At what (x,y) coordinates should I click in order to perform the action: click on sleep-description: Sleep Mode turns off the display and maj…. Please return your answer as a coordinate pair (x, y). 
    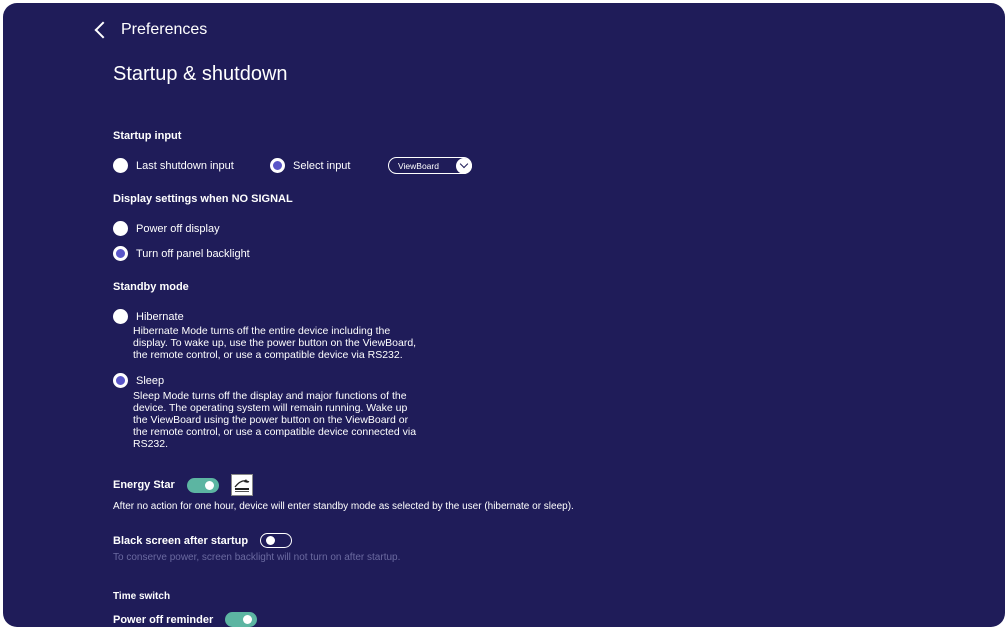
    Looking at the image, I should click on (275, 420).